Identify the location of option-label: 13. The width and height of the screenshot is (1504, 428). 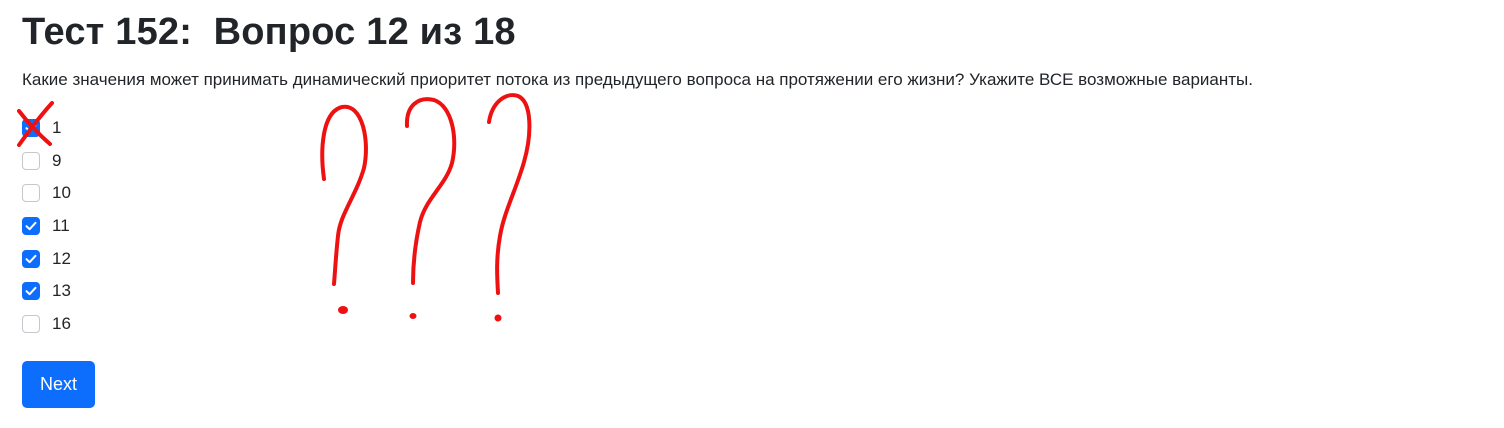
(61, 291).